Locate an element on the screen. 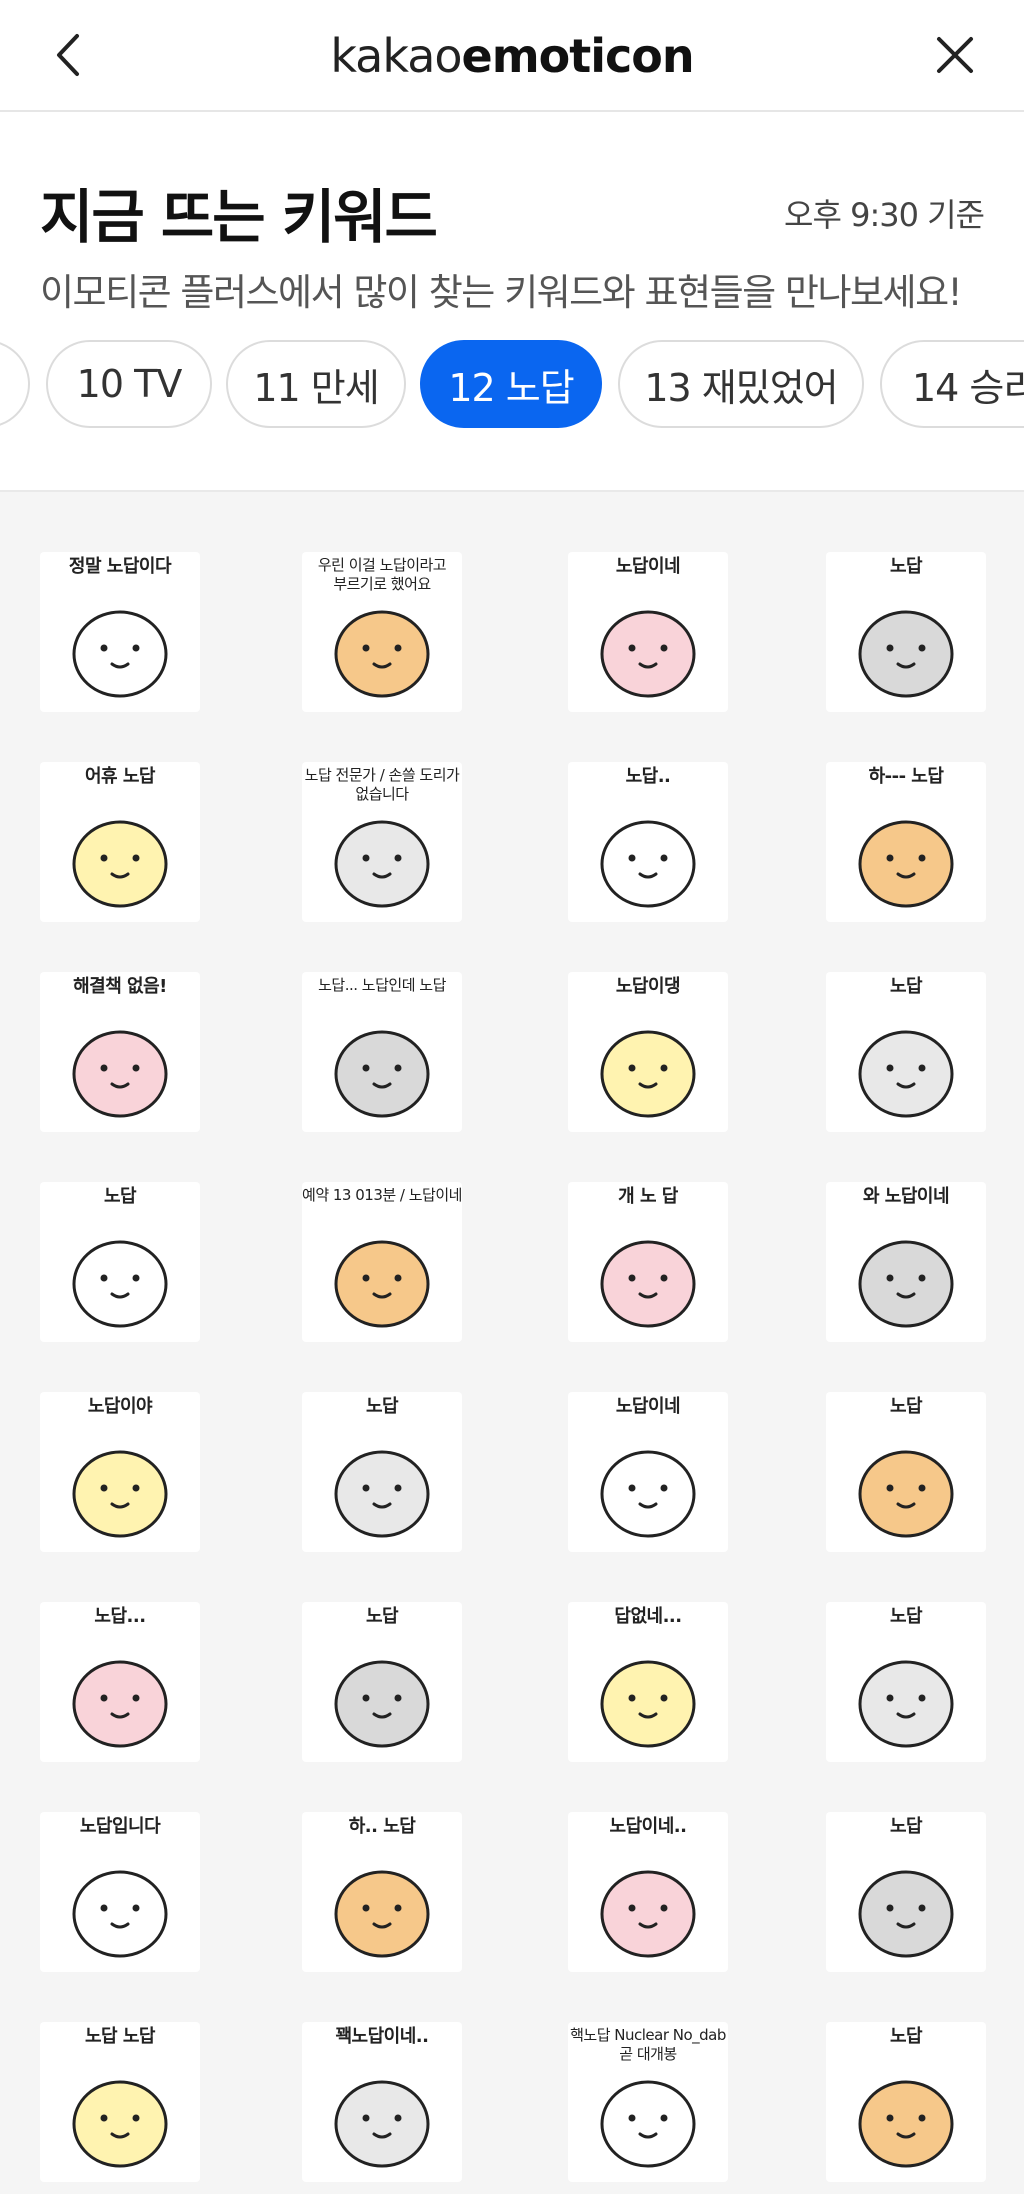 The width and height of the screenshot is (1024, 2194). emoticon-tile: 노답이야 is located at coordinates (120, 1472).